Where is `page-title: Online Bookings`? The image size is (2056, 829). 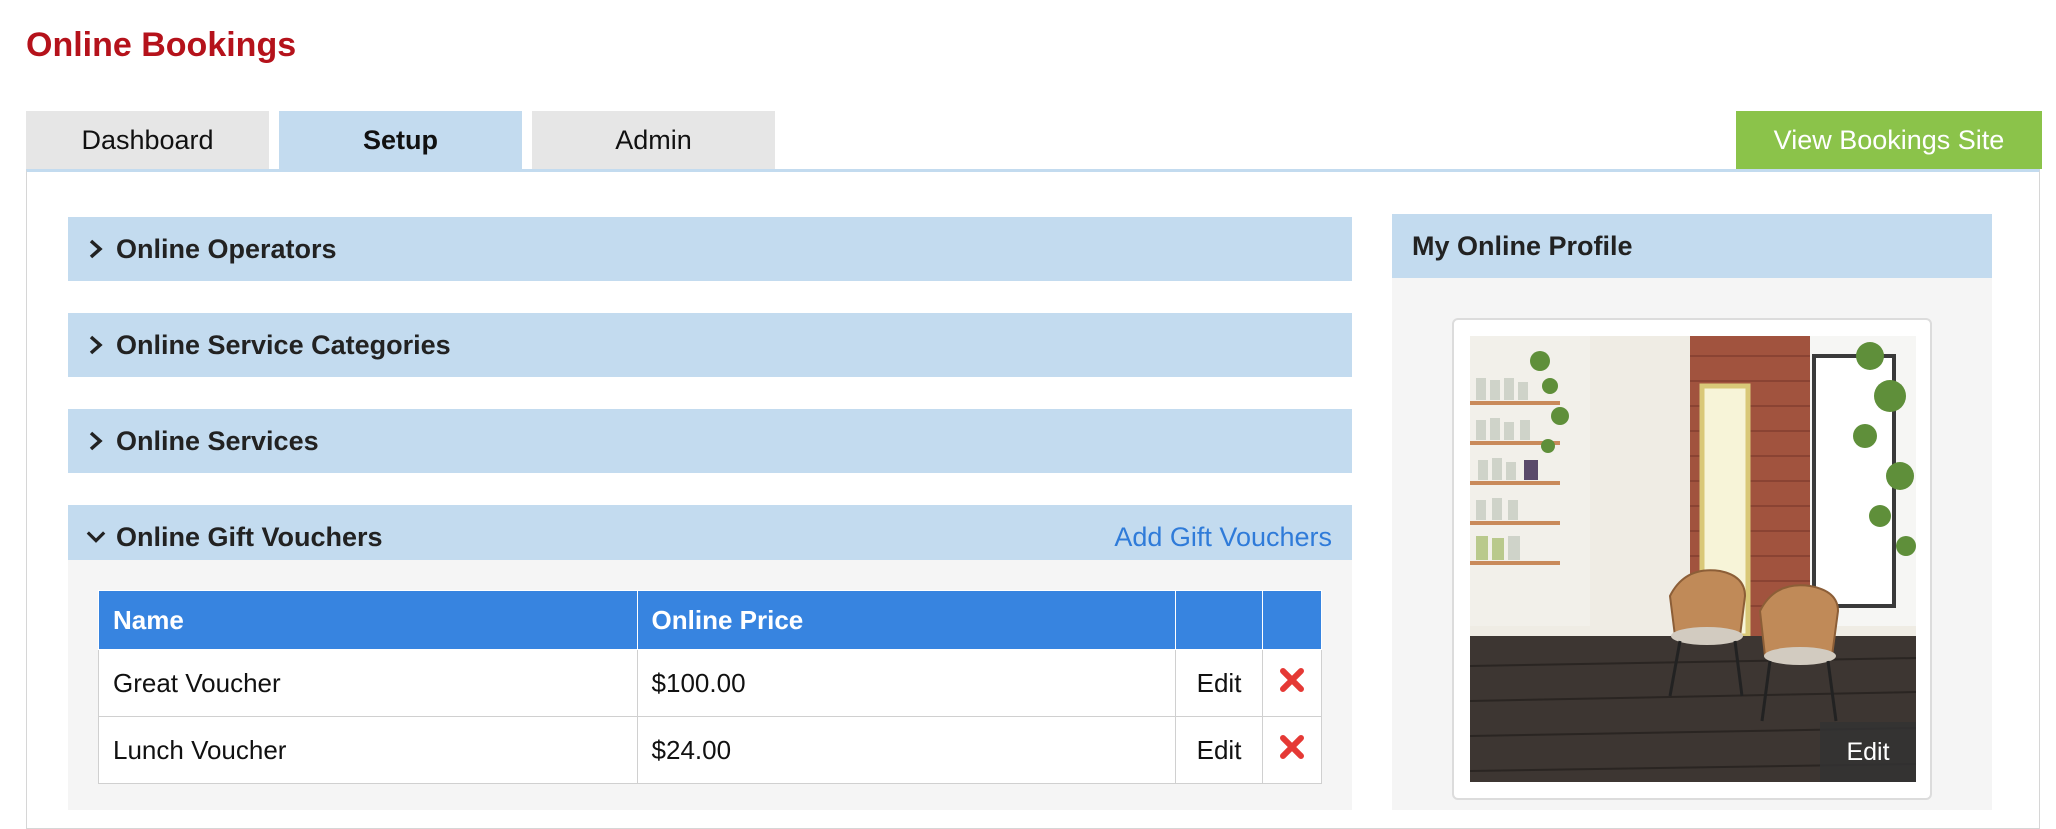 page-title: Online Bookings is located at coordinates (161, 45).